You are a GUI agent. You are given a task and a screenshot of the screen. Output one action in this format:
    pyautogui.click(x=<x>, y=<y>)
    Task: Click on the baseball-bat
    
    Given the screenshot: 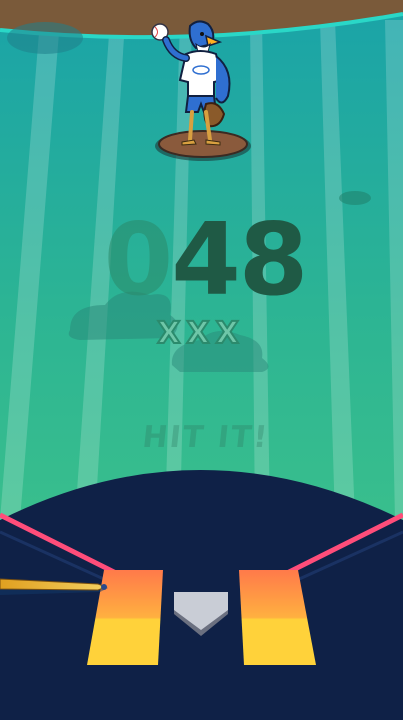 What is the action you would take?
    pyautogui.click(x=56, y=589)
    